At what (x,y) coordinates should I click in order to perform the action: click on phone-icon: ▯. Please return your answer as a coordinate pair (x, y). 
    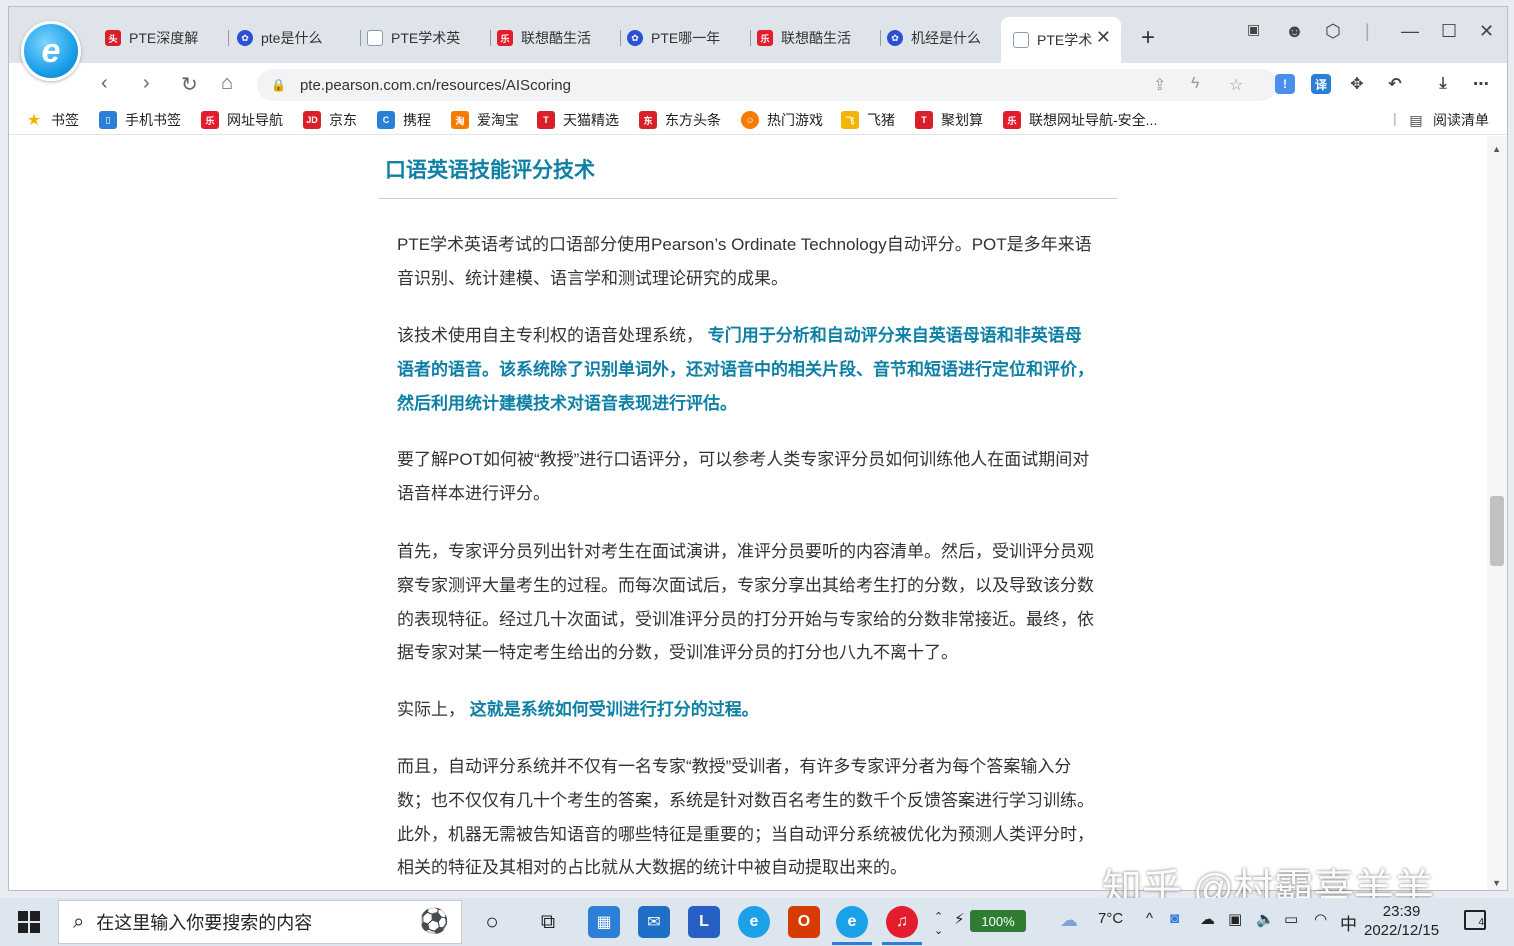
    Looking at the image, I should click on (108, 120).